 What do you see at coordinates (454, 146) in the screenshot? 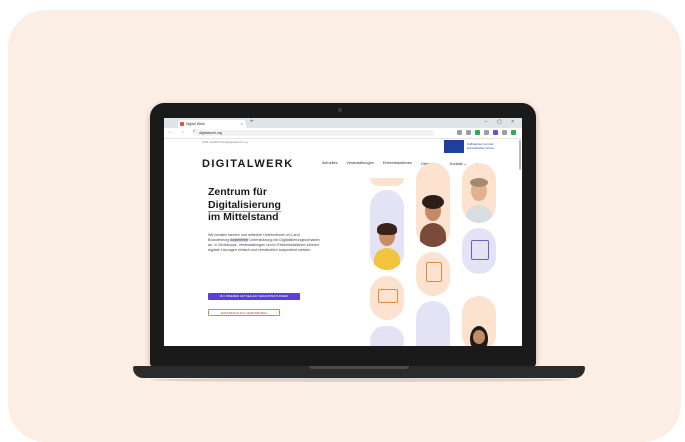
I see `eu-flag-icon` at bounding box center [454, 146].